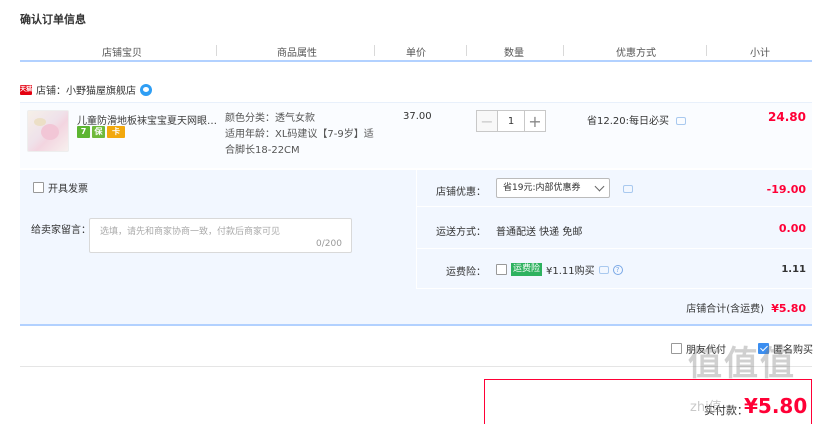  What do you see at coordinates (26, 89) in the screenshot?
I see `tmall-icon: 天猫` at bounding box center [26, 89].